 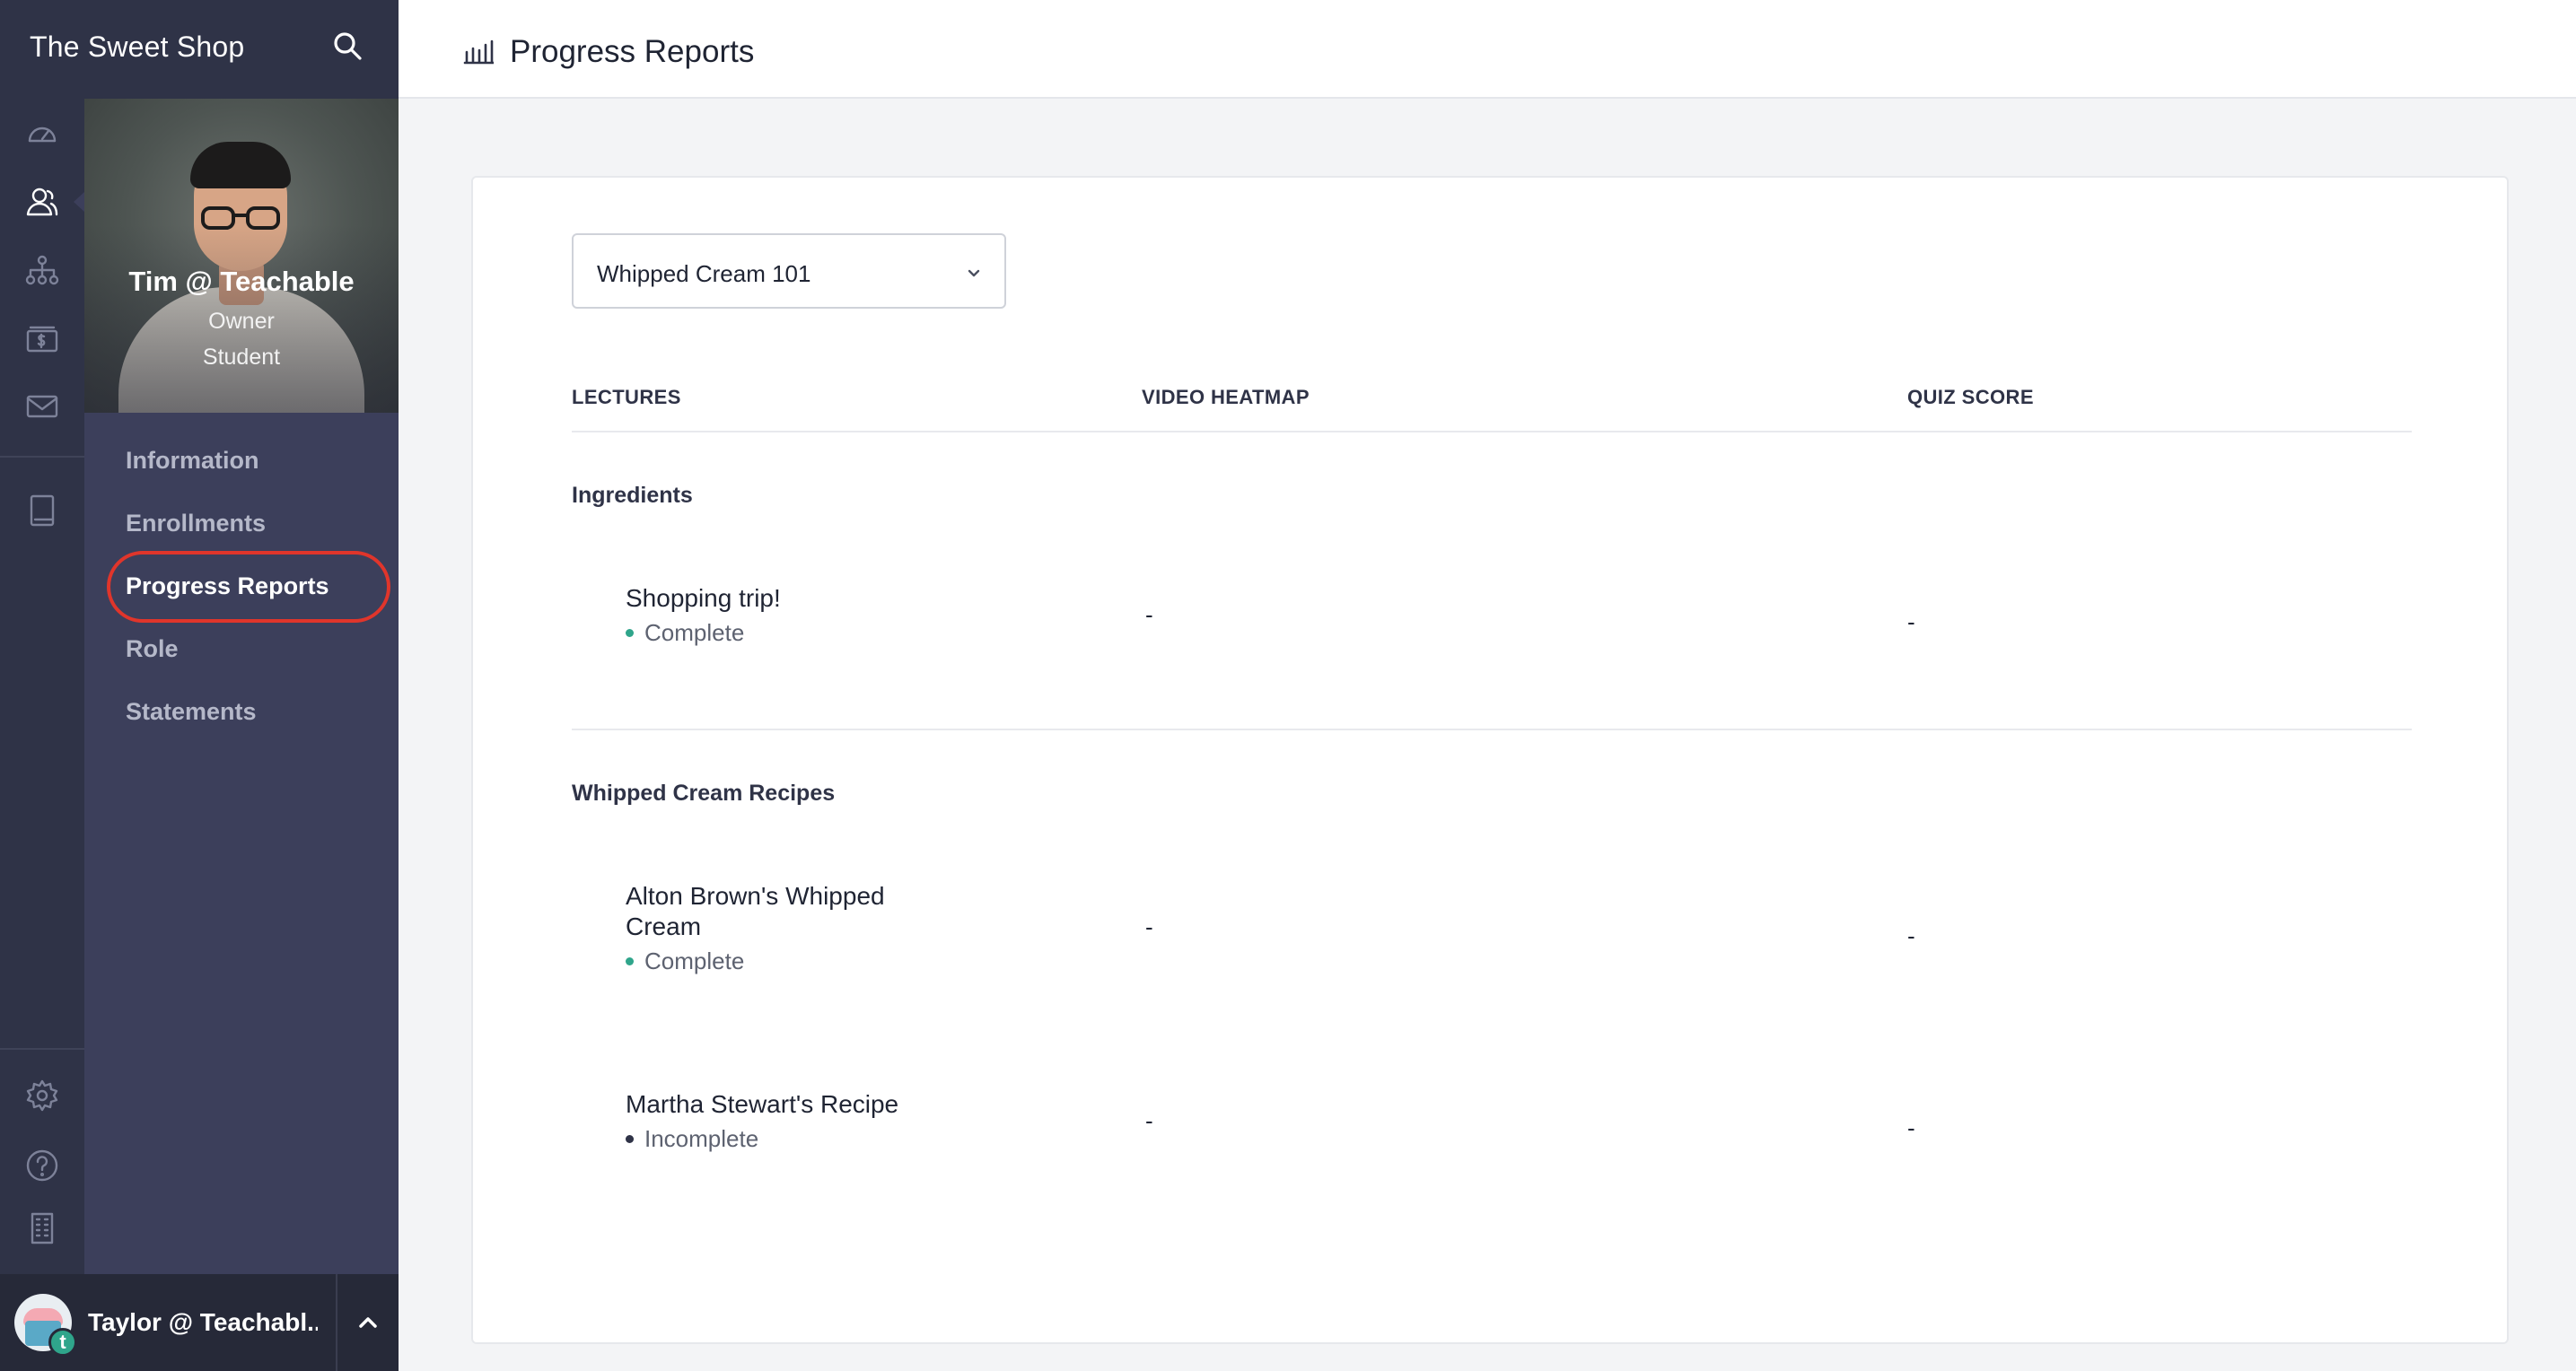 I want to click on lecture-title: Martha Stewart's Recipe, so click(x=796, y=1104).